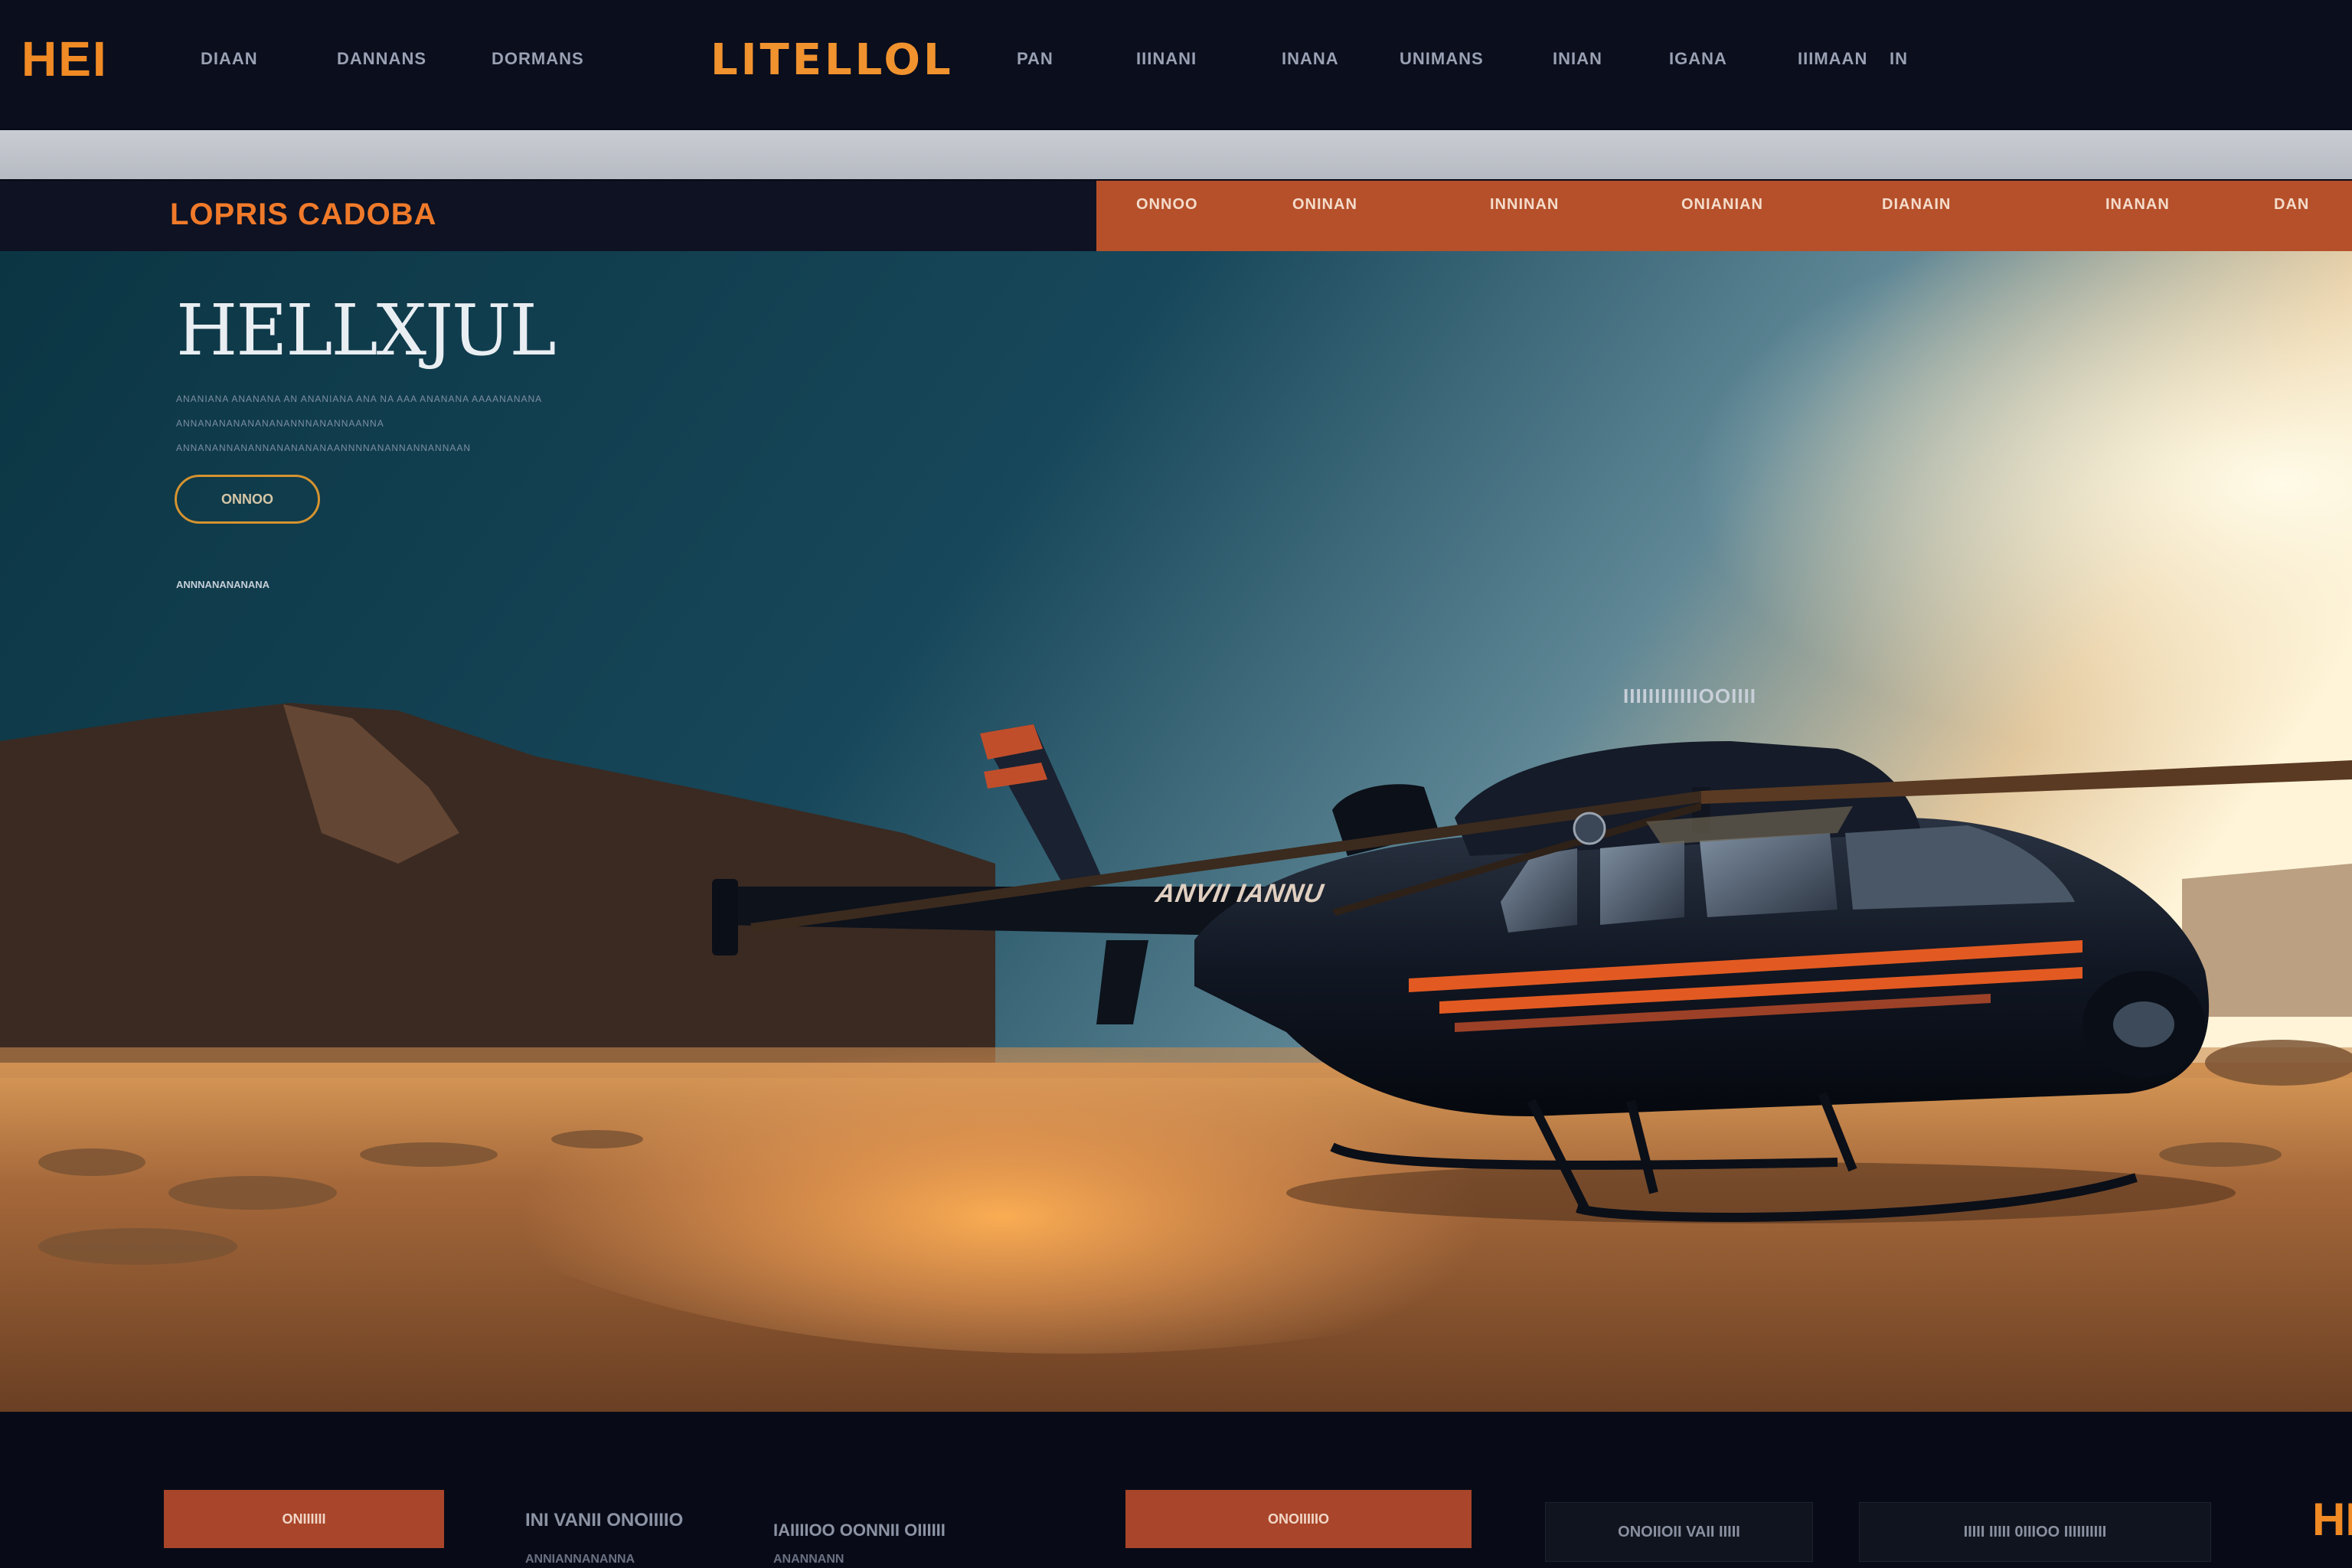  What do you see at coordinates (64, 59) in the screenshot?
I see `site-logo: HEI` at bounding box center [64, 59].